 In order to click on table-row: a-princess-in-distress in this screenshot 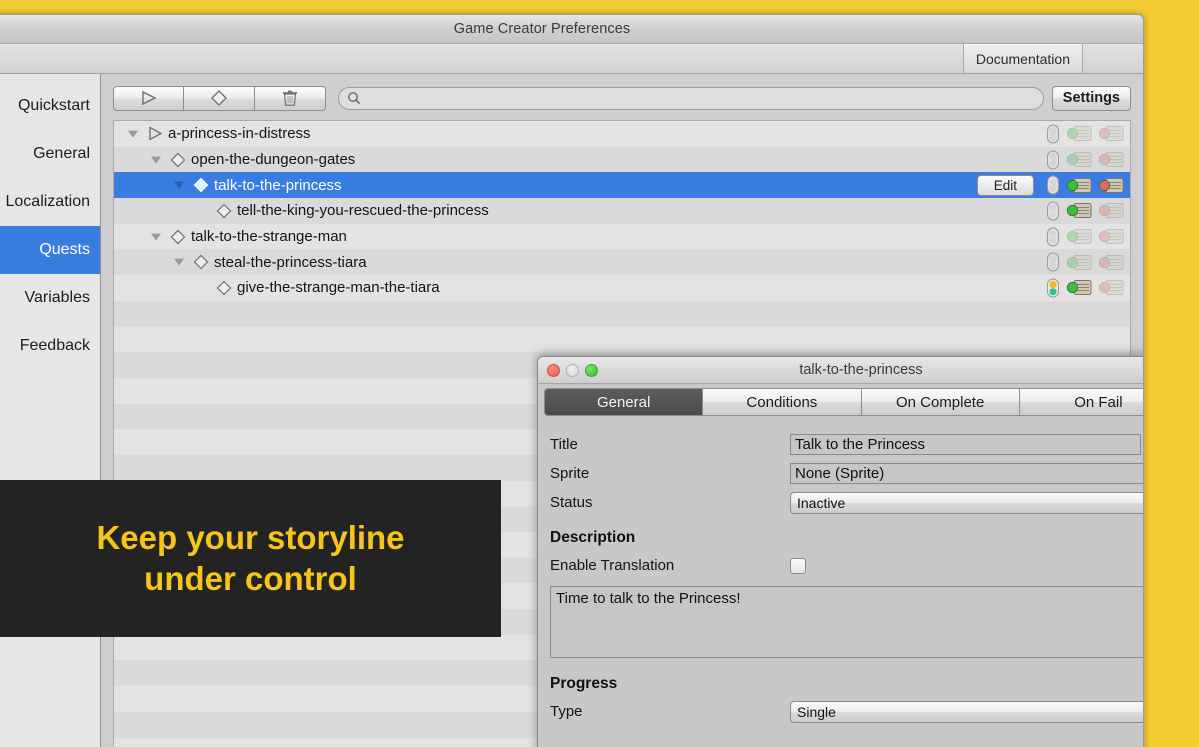, I will do `click(622, 134)`.